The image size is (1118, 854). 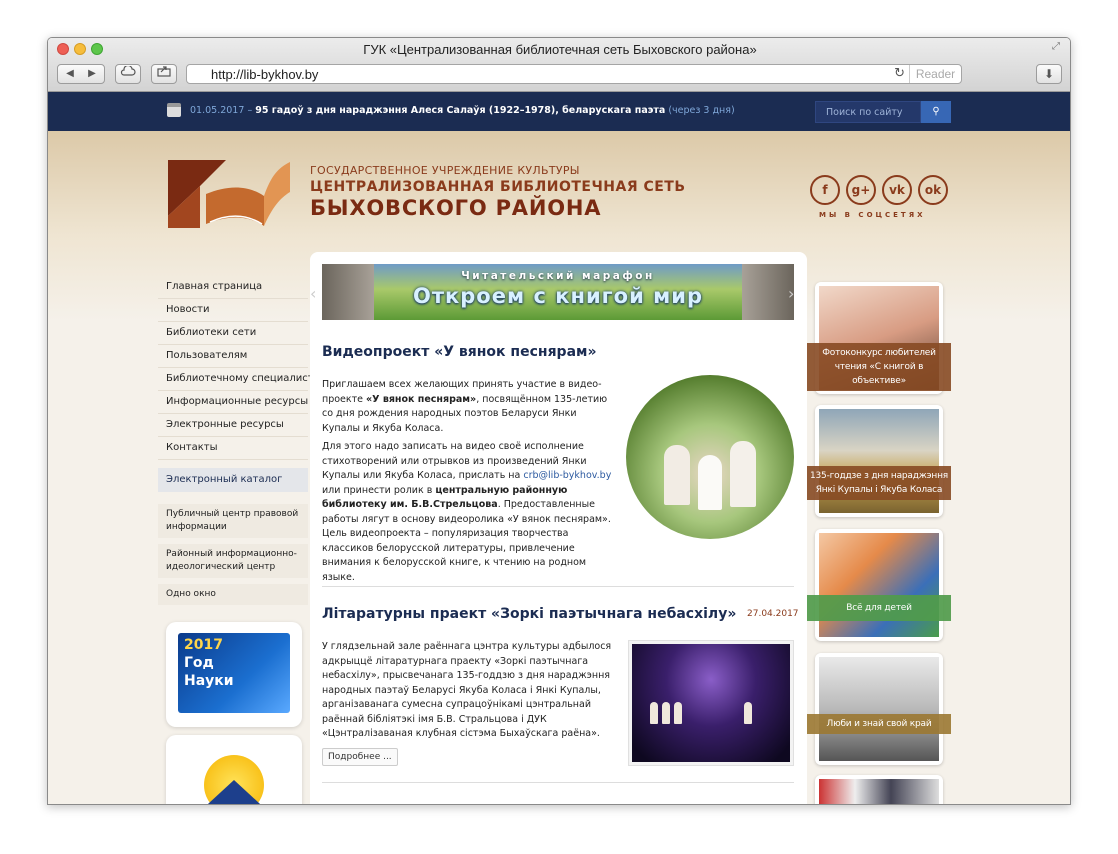 What do you see at coordinates (498, 187) in the screenshot?
I see `org-name: ЦЕНТРАЛИЗОВАННАЯ БИБЛИОТЕЧНАЯ СЕТЬ` at bounding box center [498, 187].